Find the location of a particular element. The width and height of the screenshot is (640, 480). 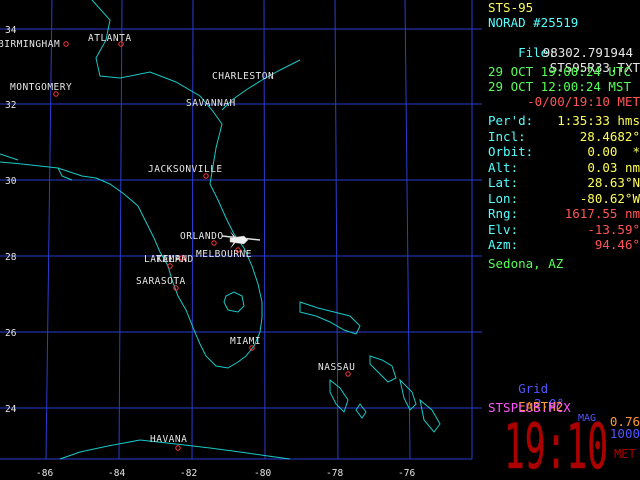

observer-site: Sedona, AZ is located at coordinates (526, 263).